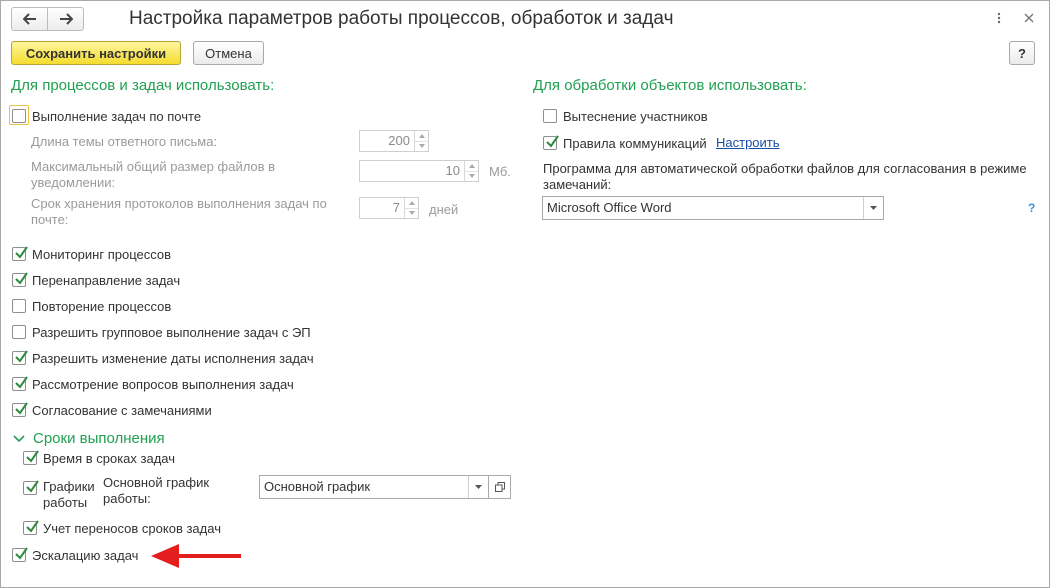  I want to click on time-in-deadlines-checkbox: Время в сроках задач, so click(99, 458).